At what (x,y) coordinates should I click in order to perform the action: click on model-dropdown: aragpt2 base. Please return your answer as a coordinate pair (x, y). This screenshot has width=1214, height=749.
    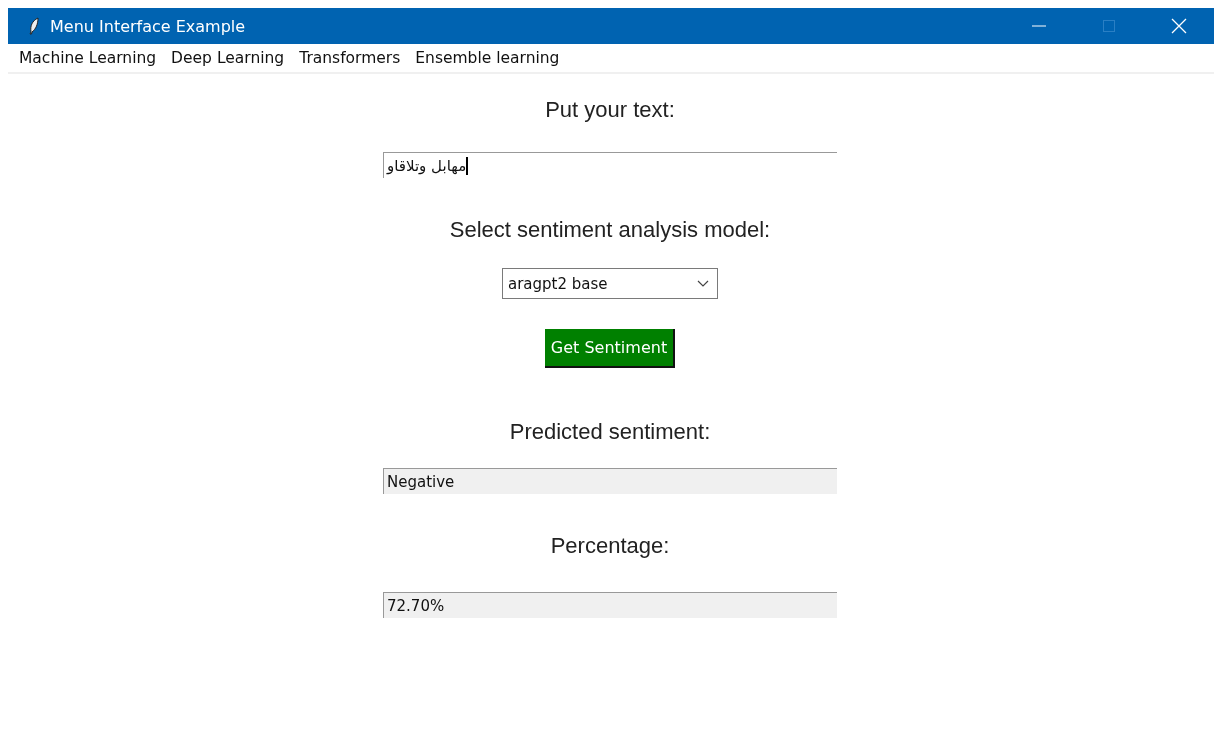
    Looking at the image, I should click on (610, 283).